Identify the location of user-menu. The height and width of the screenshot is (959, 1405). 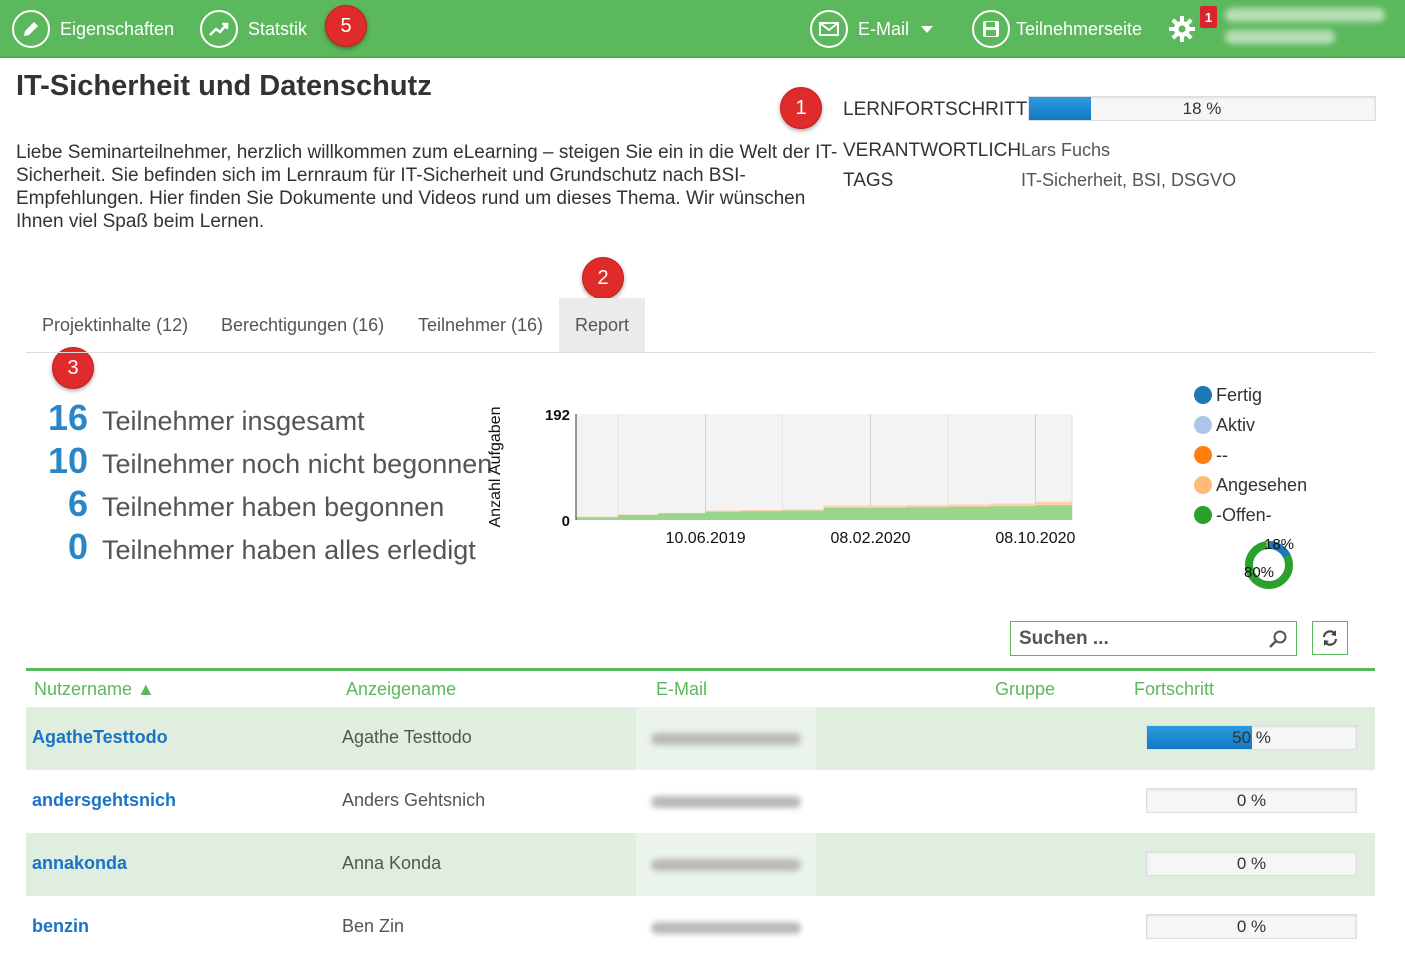
(1310, 29).